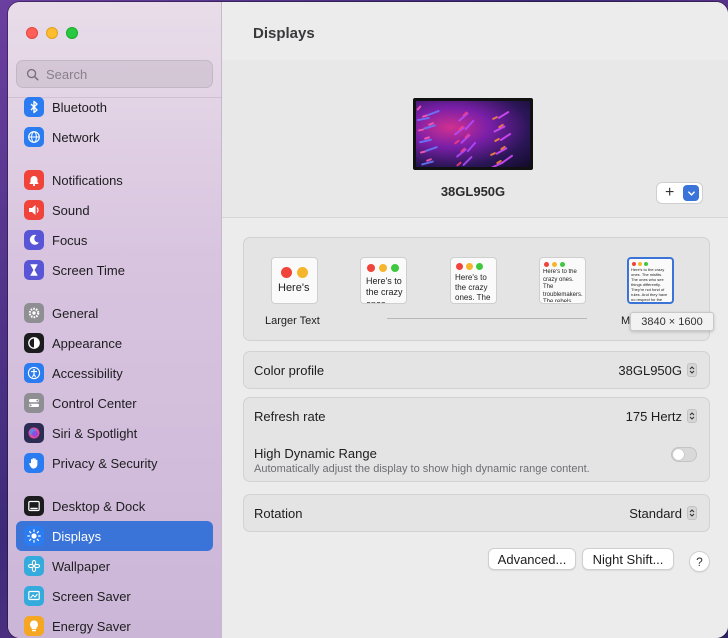 The height and width of the screenshot is (638, 728). What do you see at coordinates (684, 454) in the screenshot?
I see `hdr-toggle` at bounding box center [684, 454].